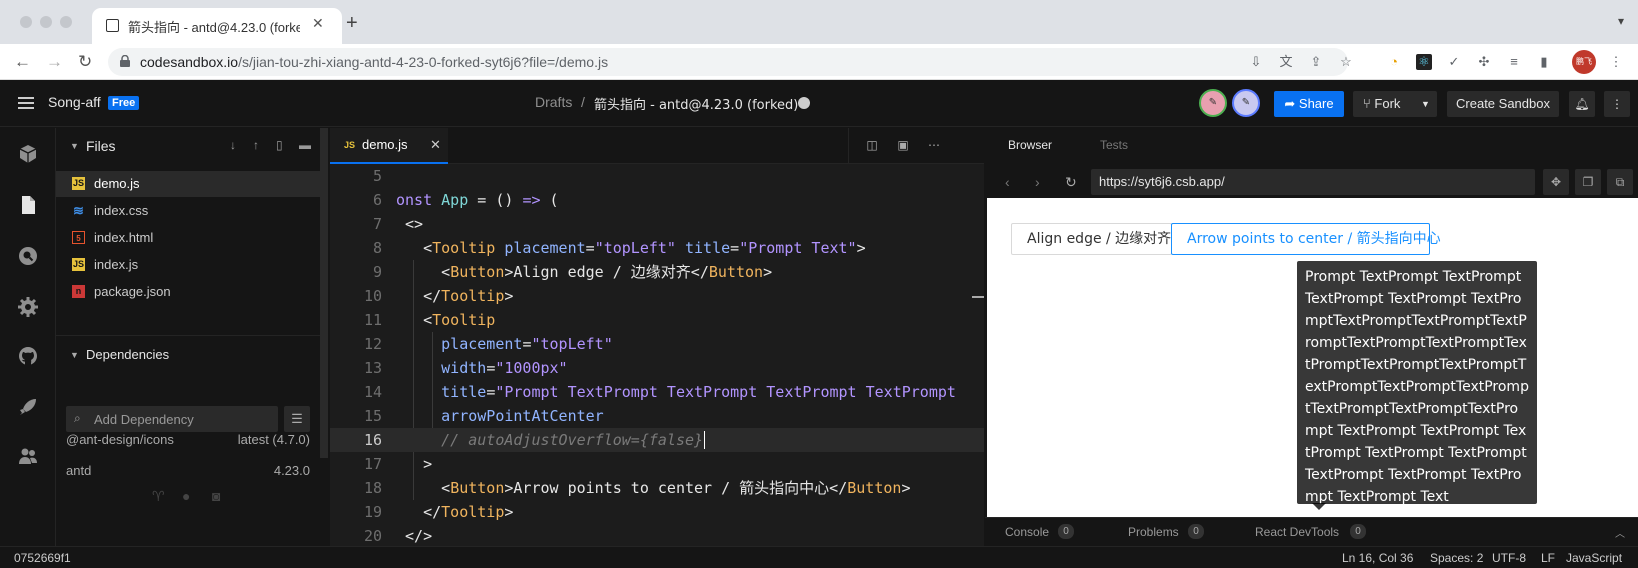 Image resolution: width=1638 pixels, height=568 pixels. What do you see at coordinates (696, 103) in the screenshot?
I see `sandbox-title: 箭头指向 - antd@4.23.0 (forked)` at bounding box center [696, 103].